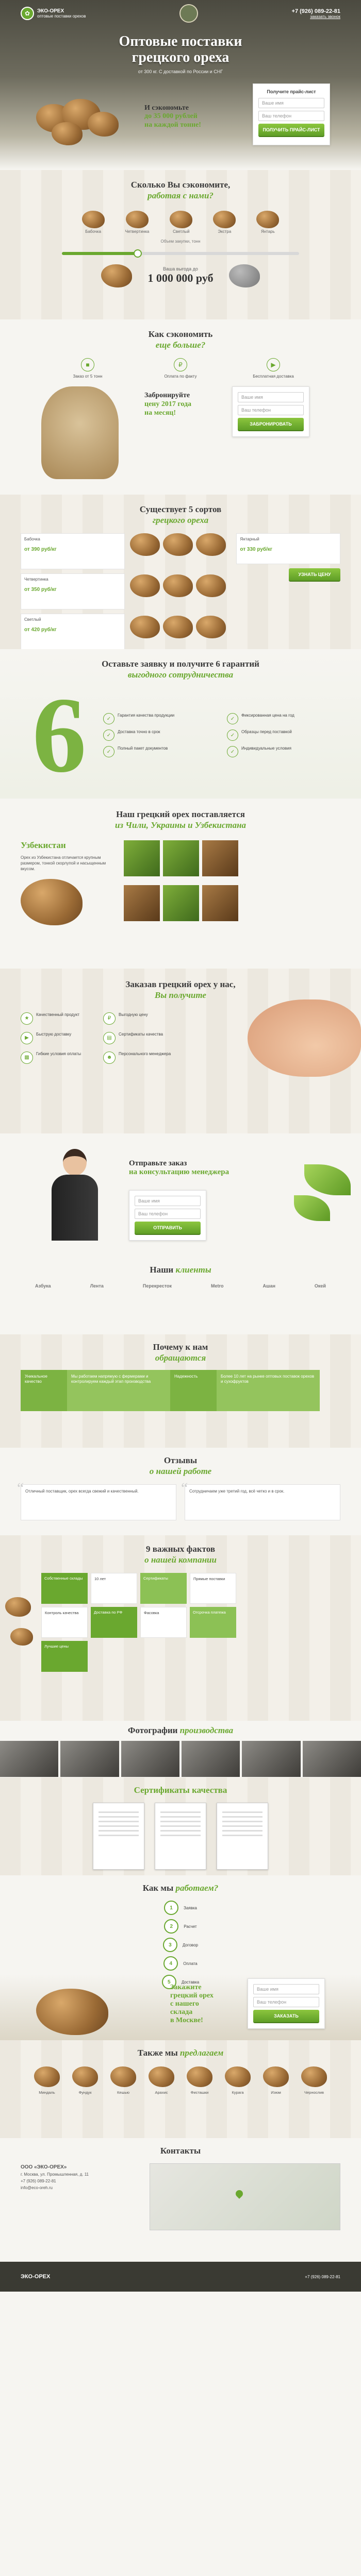 This screenshot has height=2576, width=361. Describe the element at coordinates (180, 71) in the screenshot. I see `hero-subtitle: от 300 кг. С доставкой по России и СНГ` at that location.